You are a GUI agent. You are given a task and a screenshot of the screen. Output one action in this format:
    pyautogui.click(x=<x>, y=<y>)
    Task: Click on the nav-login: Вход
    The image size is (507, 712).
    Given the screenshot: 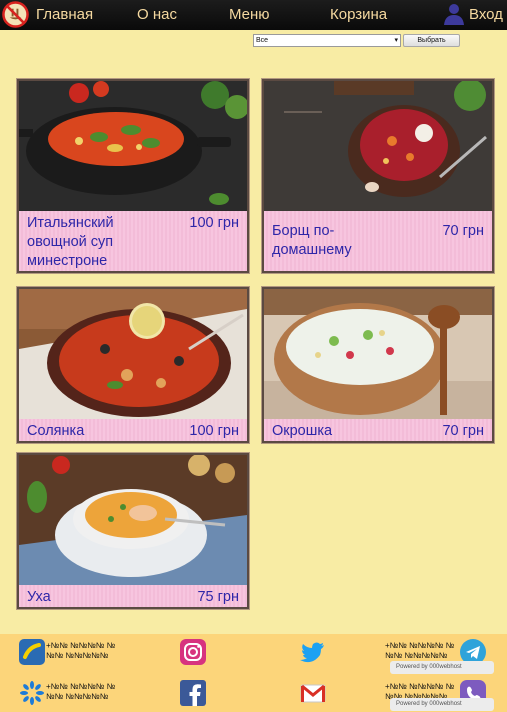 What is the action you would take?
    pyautogui.click(x=486, y=15)
    